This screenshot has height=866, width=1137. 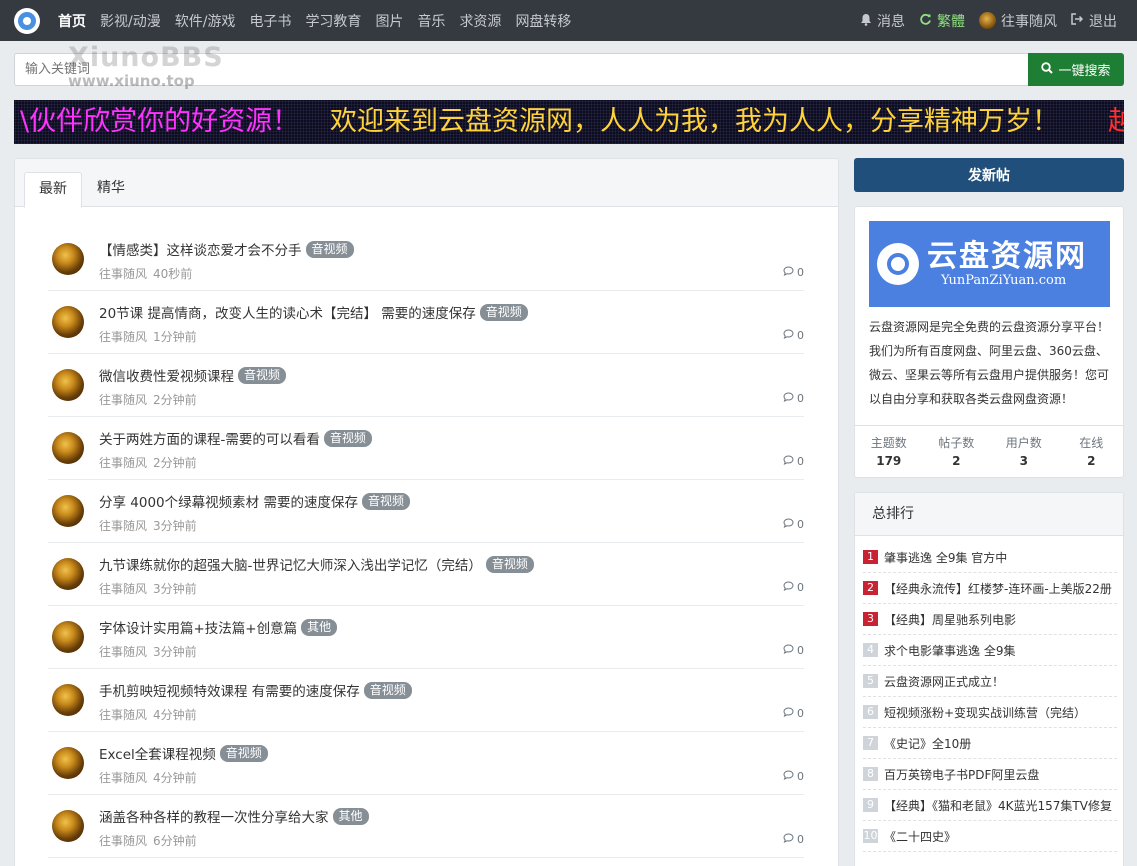 What do you see at coordinates (961, 774) in the screenshot?
I see `ranking-item-title: 百万英镑电子书PDF阿里云盘` at bounding box center [961, 774].